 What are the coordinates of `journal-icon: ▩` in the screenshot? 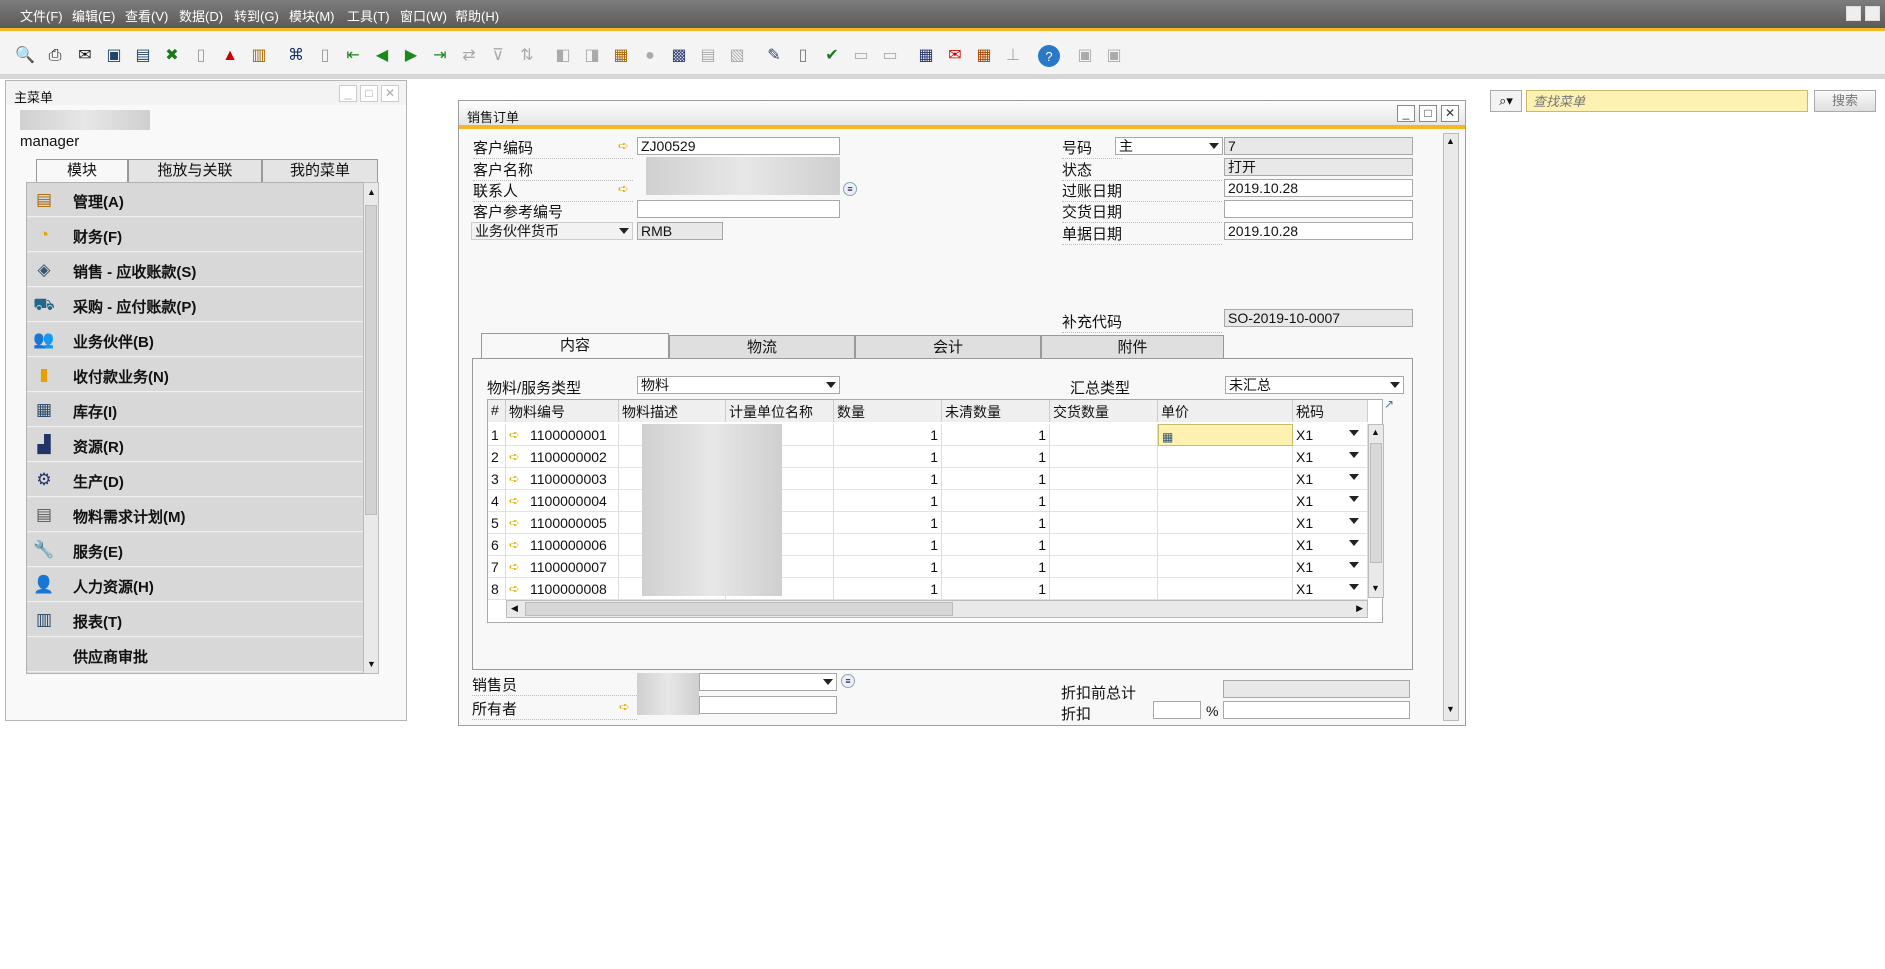 It's located at (679, 56).